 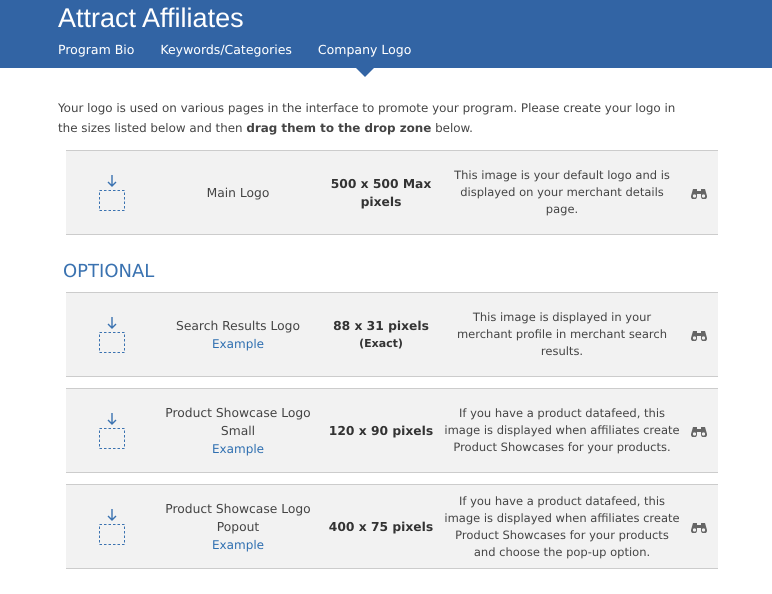 I want to click on logo-name: Product Showcase Logo Small, so click(x=238, y=422).